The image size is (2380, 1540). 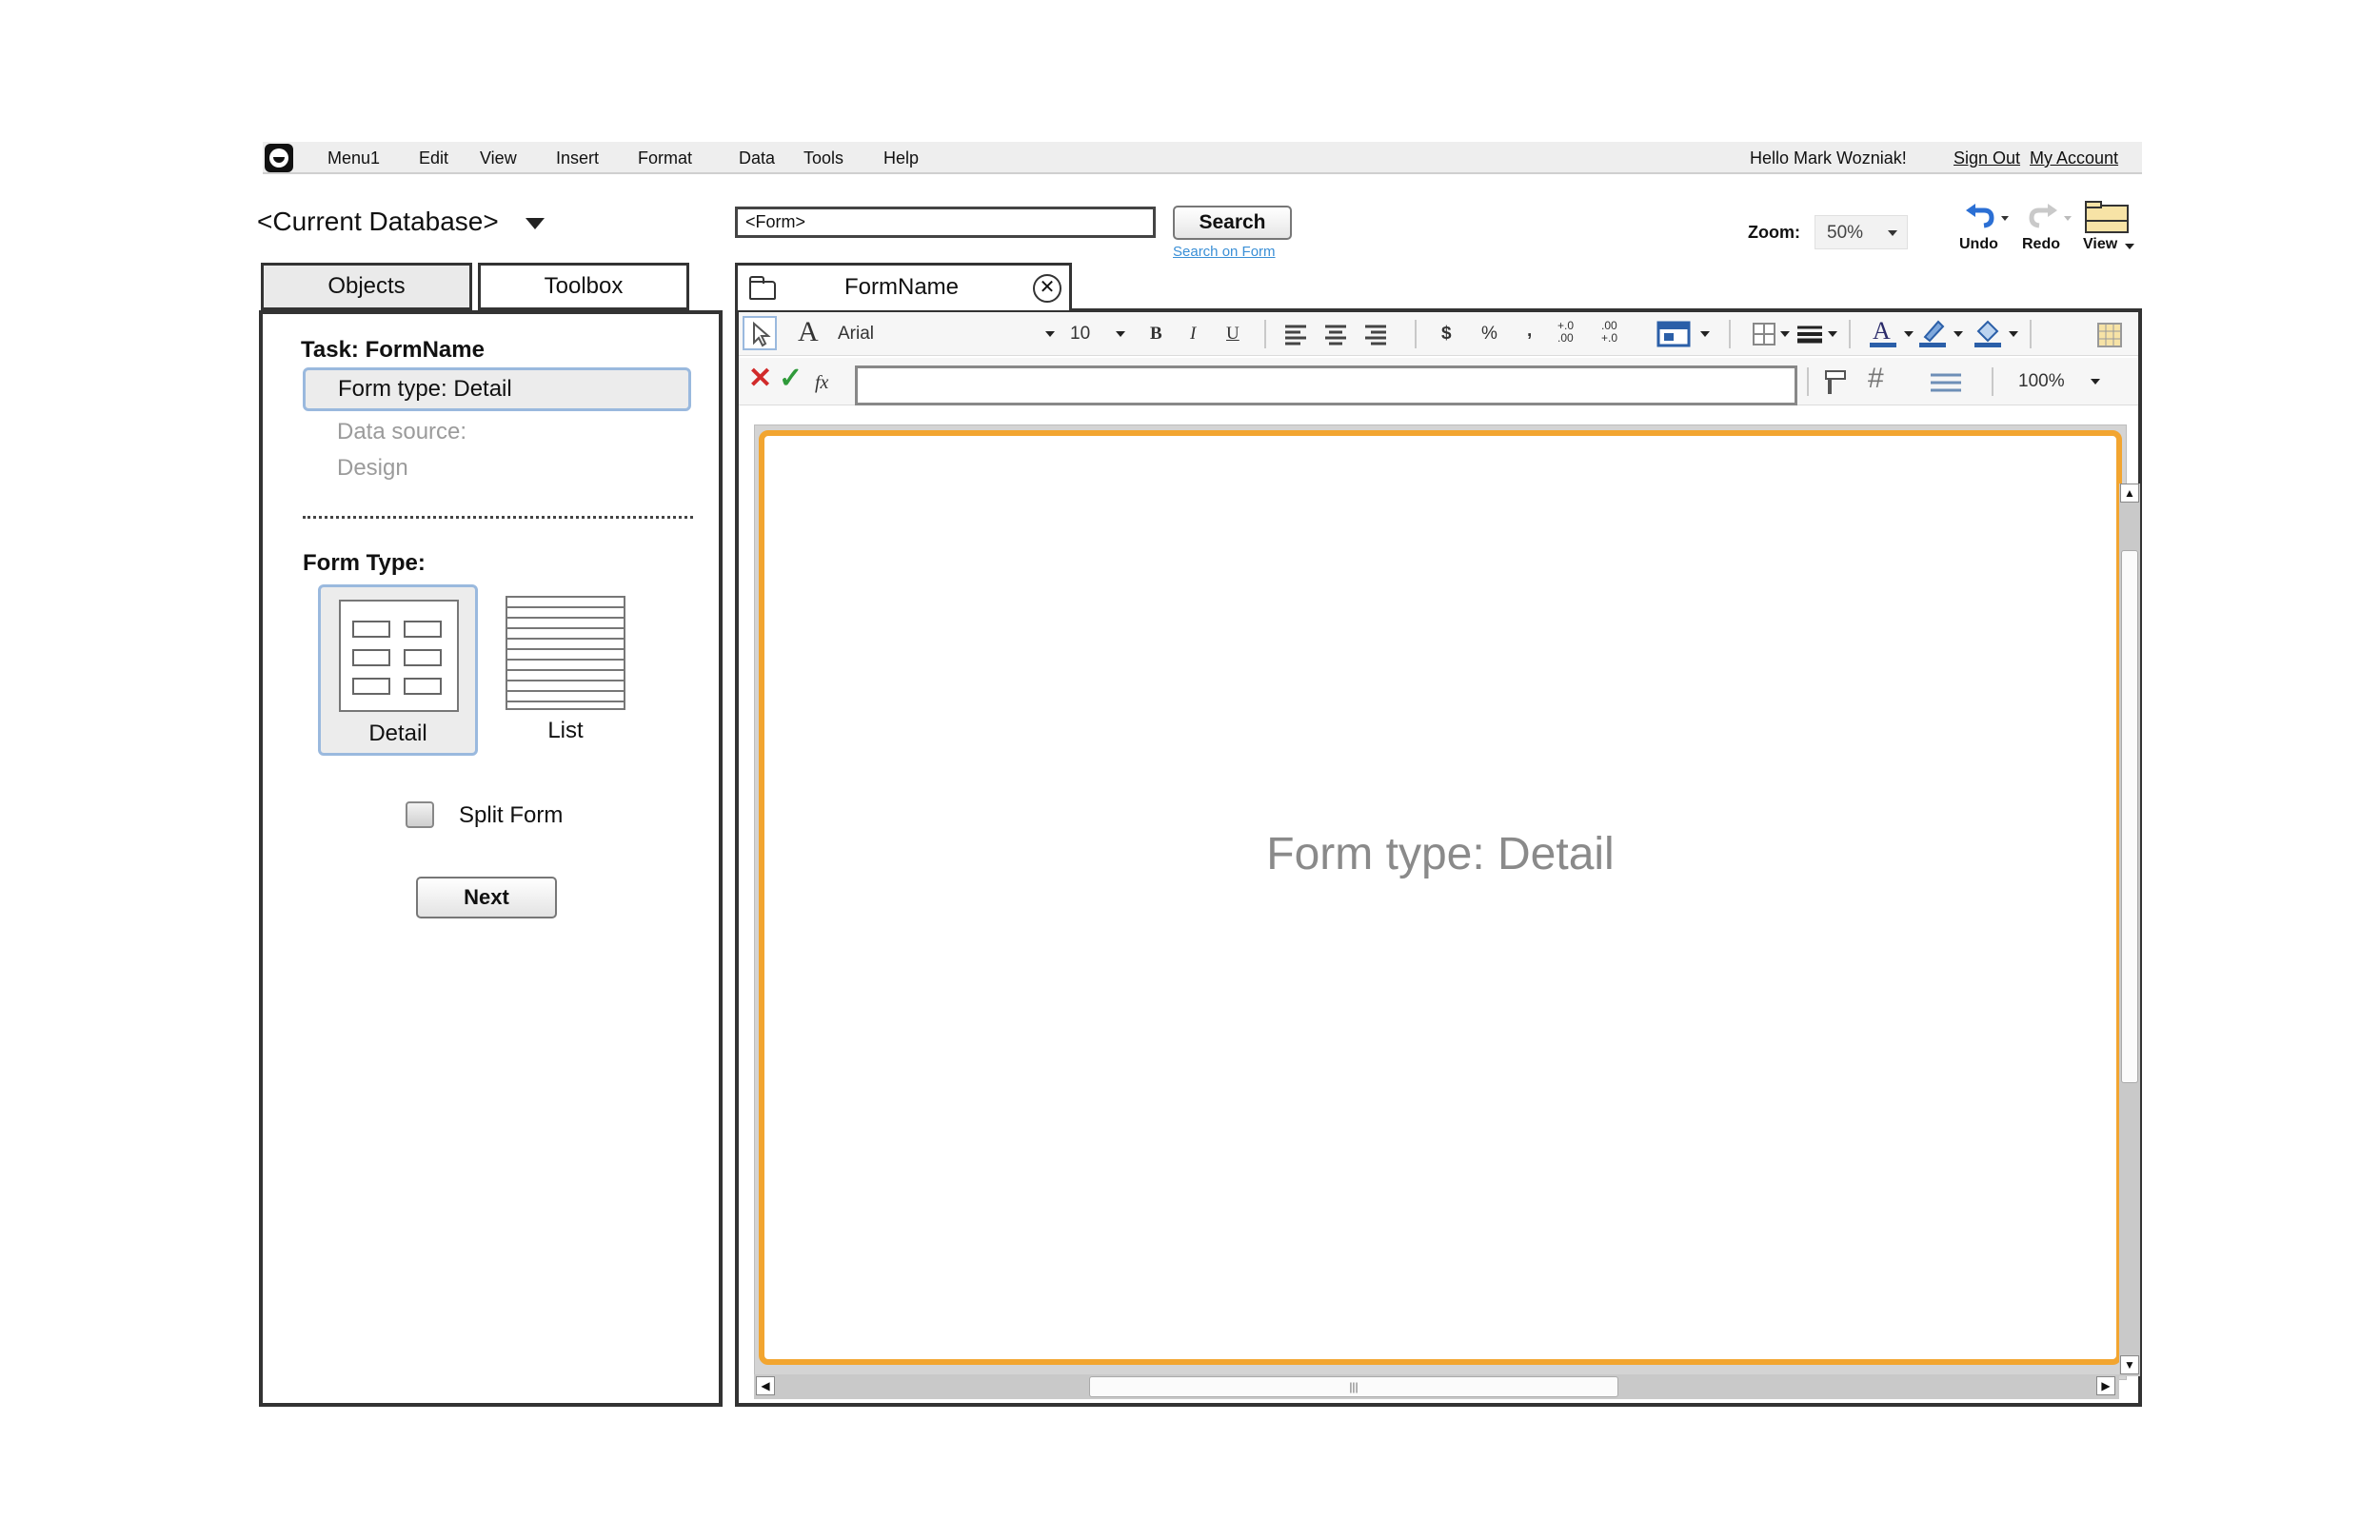 I want to click on highlight-icon, so click(x=1933, y=333).